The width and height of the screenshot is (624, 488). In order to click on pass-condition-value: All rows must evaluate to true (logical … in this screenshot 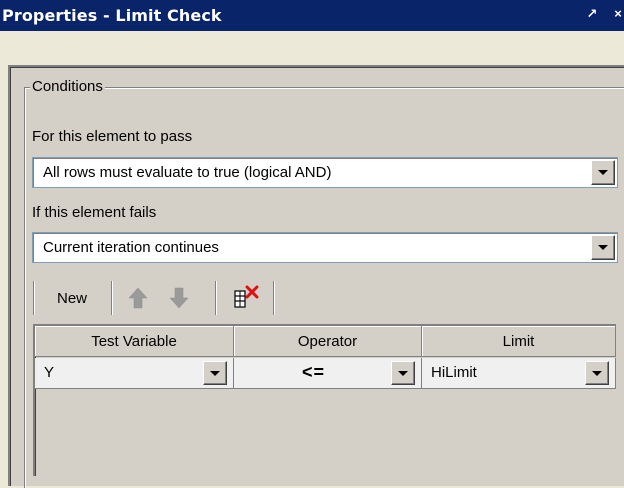, I will do `click(187, 172)`.